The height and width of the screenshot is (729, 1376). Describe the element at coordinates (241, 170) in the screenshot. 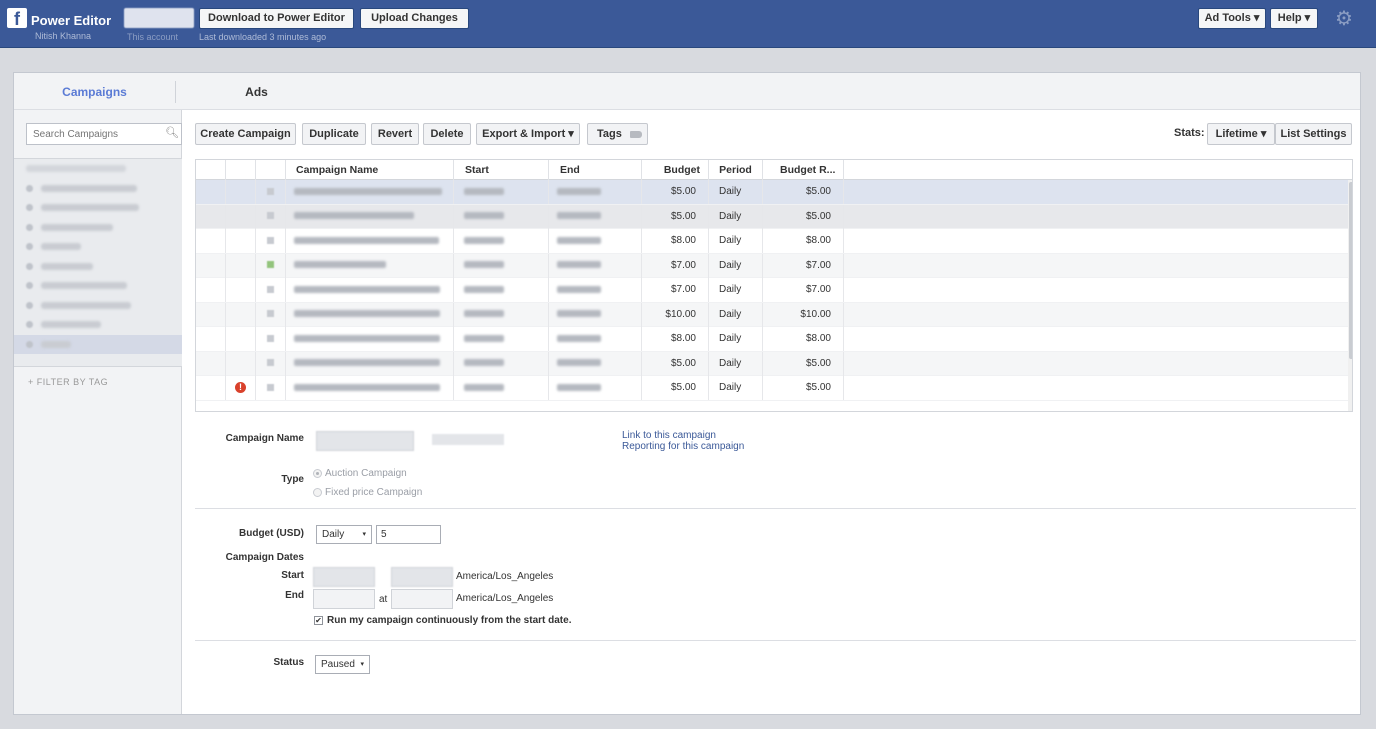

I see `col-status` at that location.